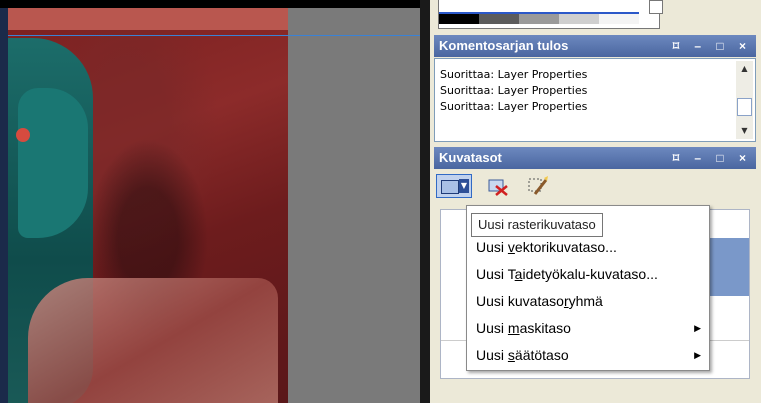 The width and height of the screenshot is (761, 403). Describe the element at coordinates (744, 131) in the screenshot. I see `scroll-down-icon: ▼` at that location.